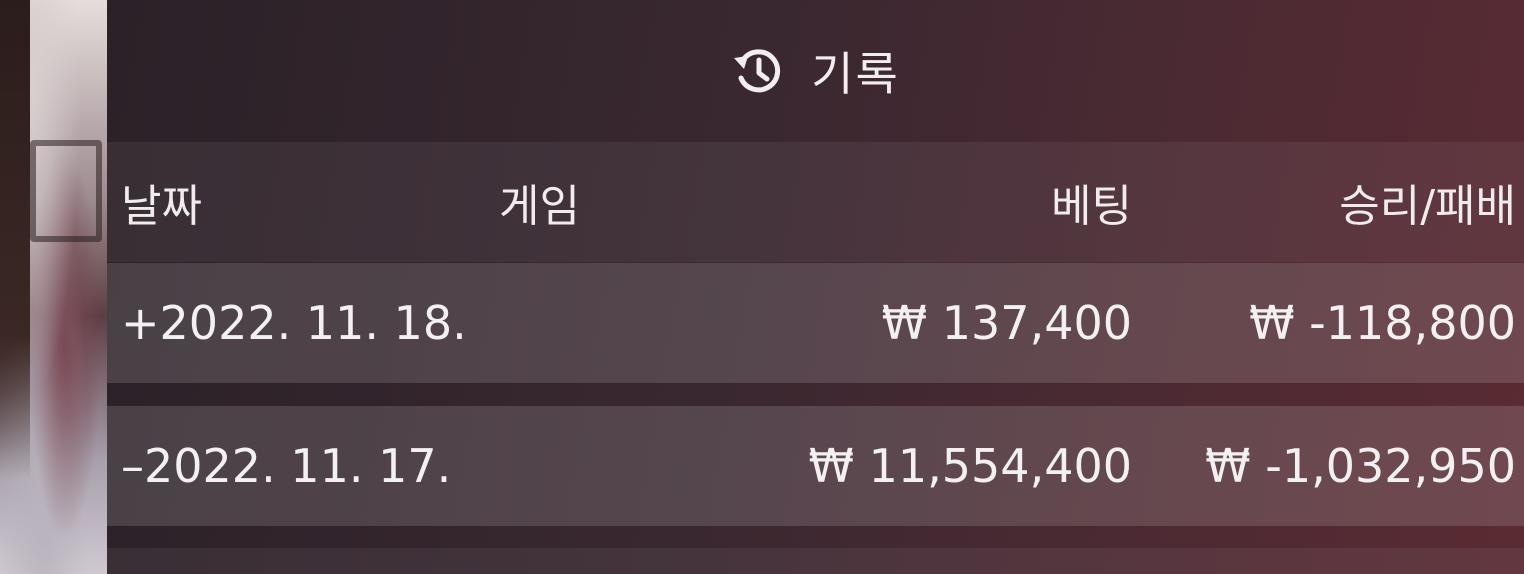 The image size is (1524, 574). What do you see at coordinates (855, 74) in the screenshot?
I see `page-title: 기록` at bounding box center [855, 74].